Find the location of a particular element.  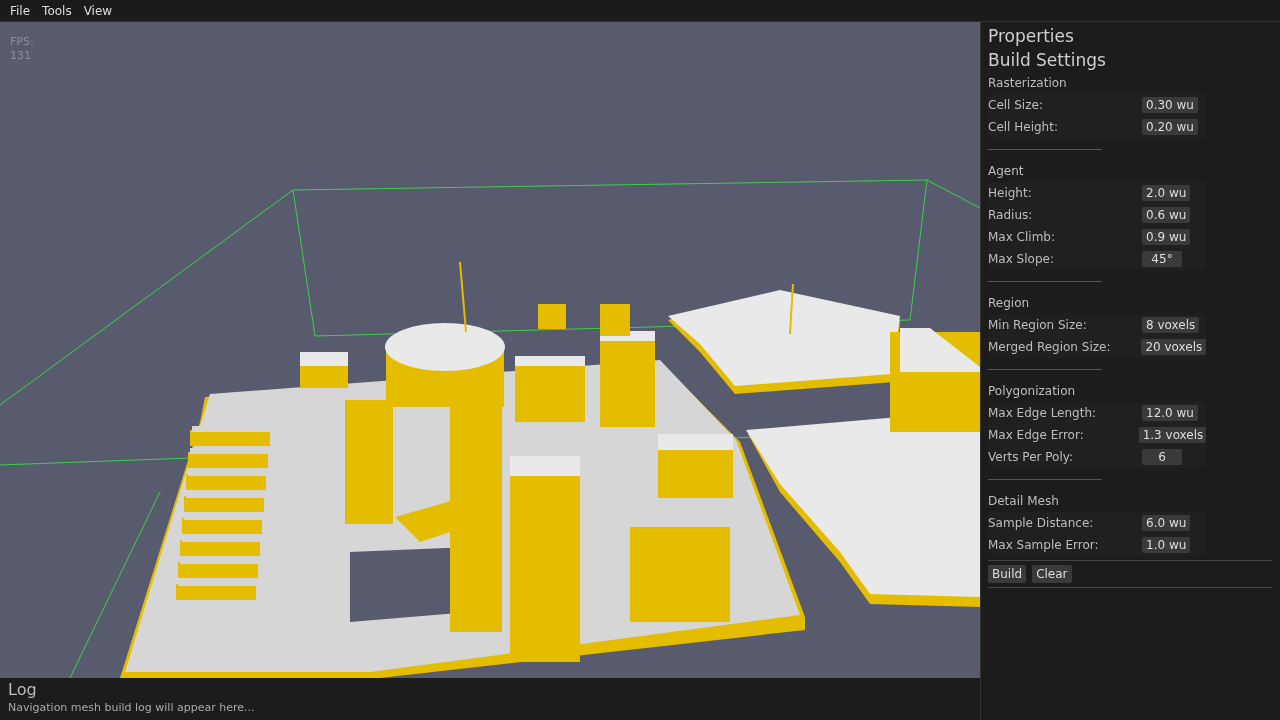

setting-label: Height: is located at coordinates (1010, 193).